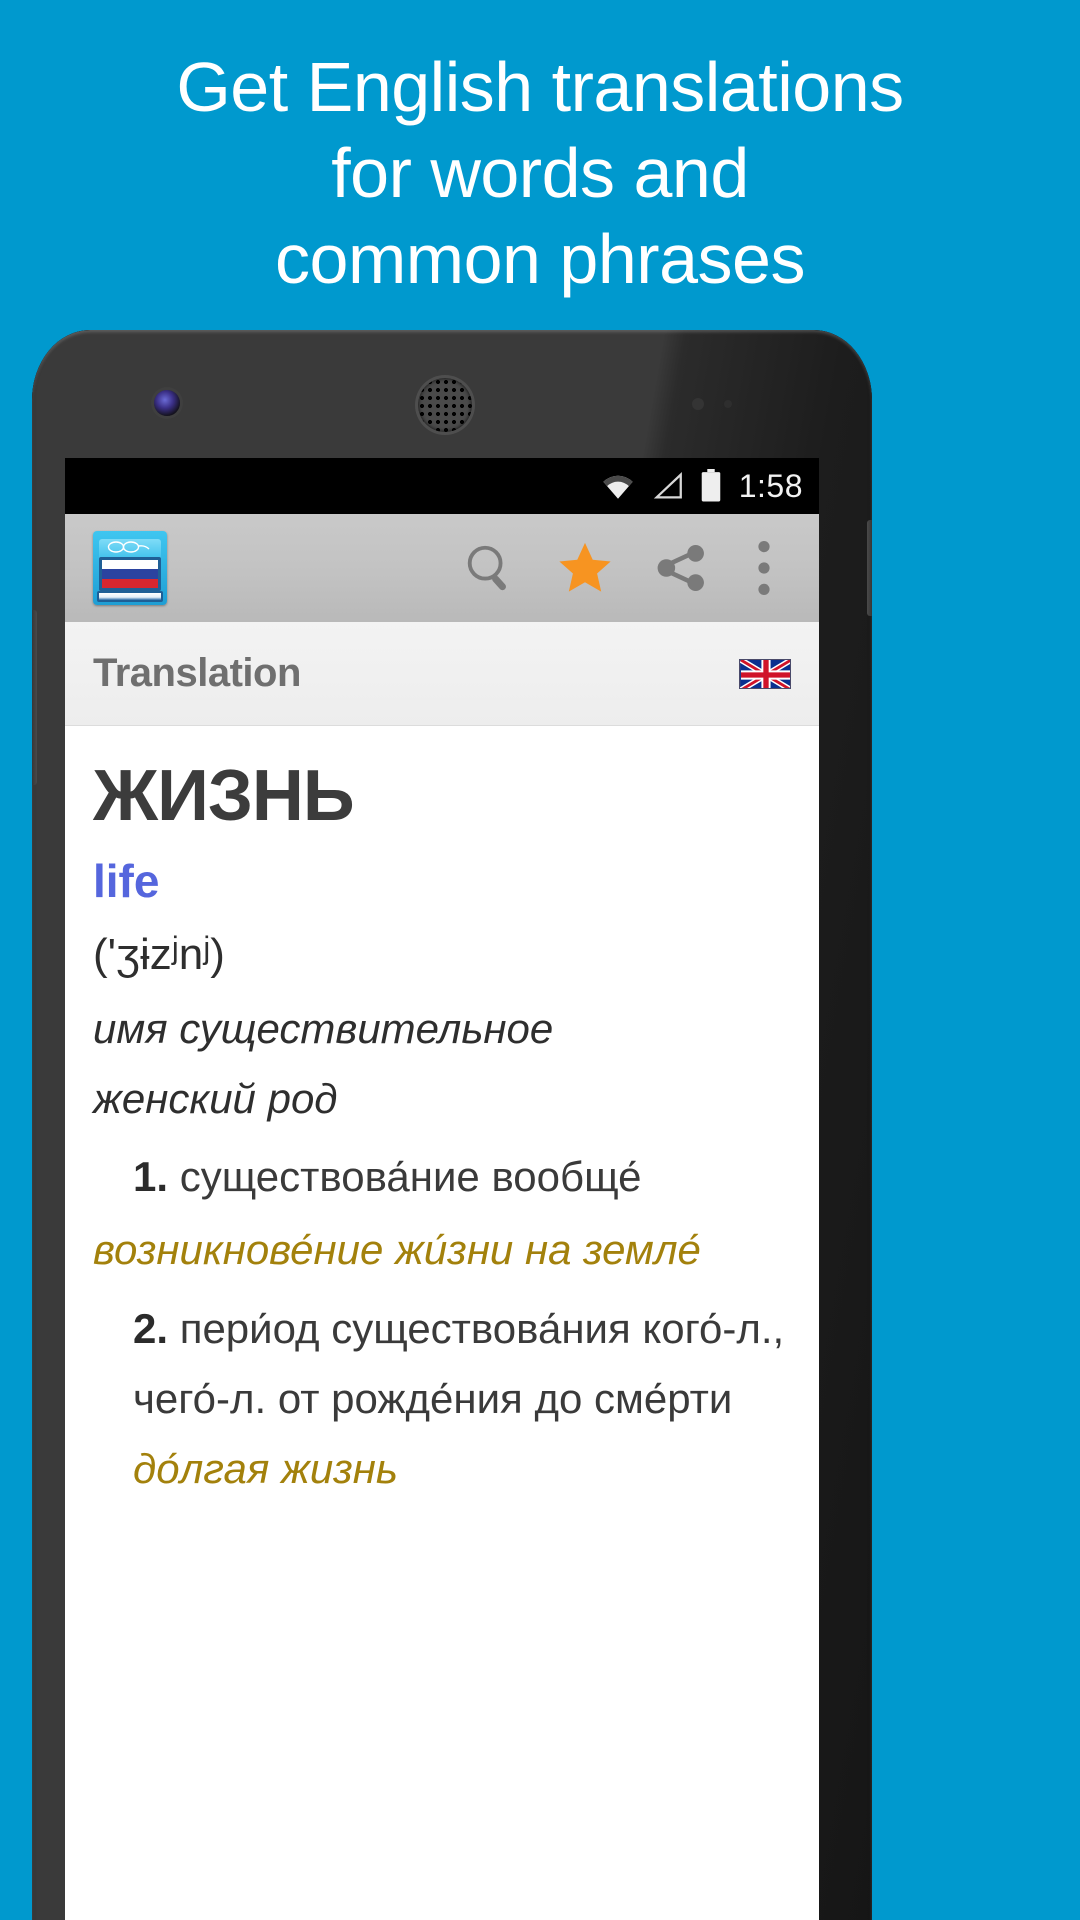 This screenshot has width=1080, height=1920. Describe the element at coordinates (445, 405) in the screenshot. I see `earpiece-speaker-icon` at that location.